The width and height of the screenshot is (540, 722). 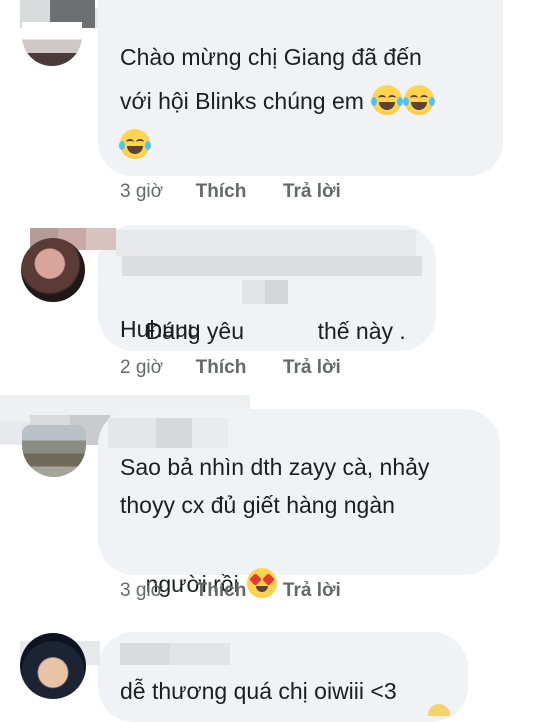 I want to click on comment-text-line: với hội Blinks chúng em, so click(x=278, y=101).